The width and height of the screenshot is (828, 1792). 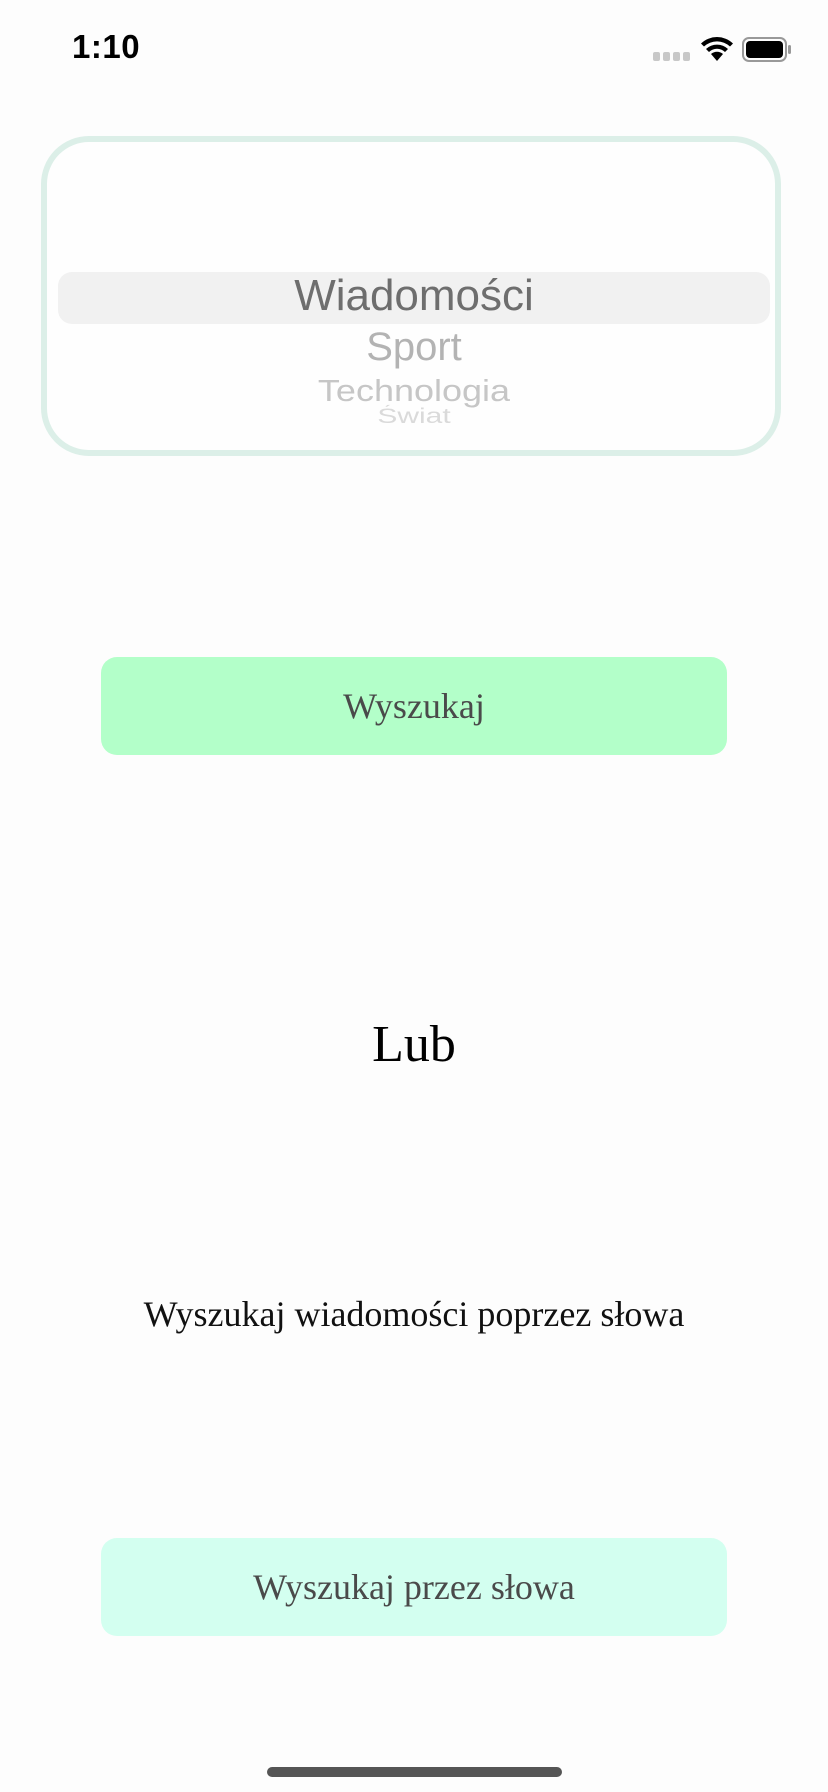 What do you see at coordinates (414, 414) in the screenshot?
I see `picker-item: Świat` at bounding box center [414, 414].